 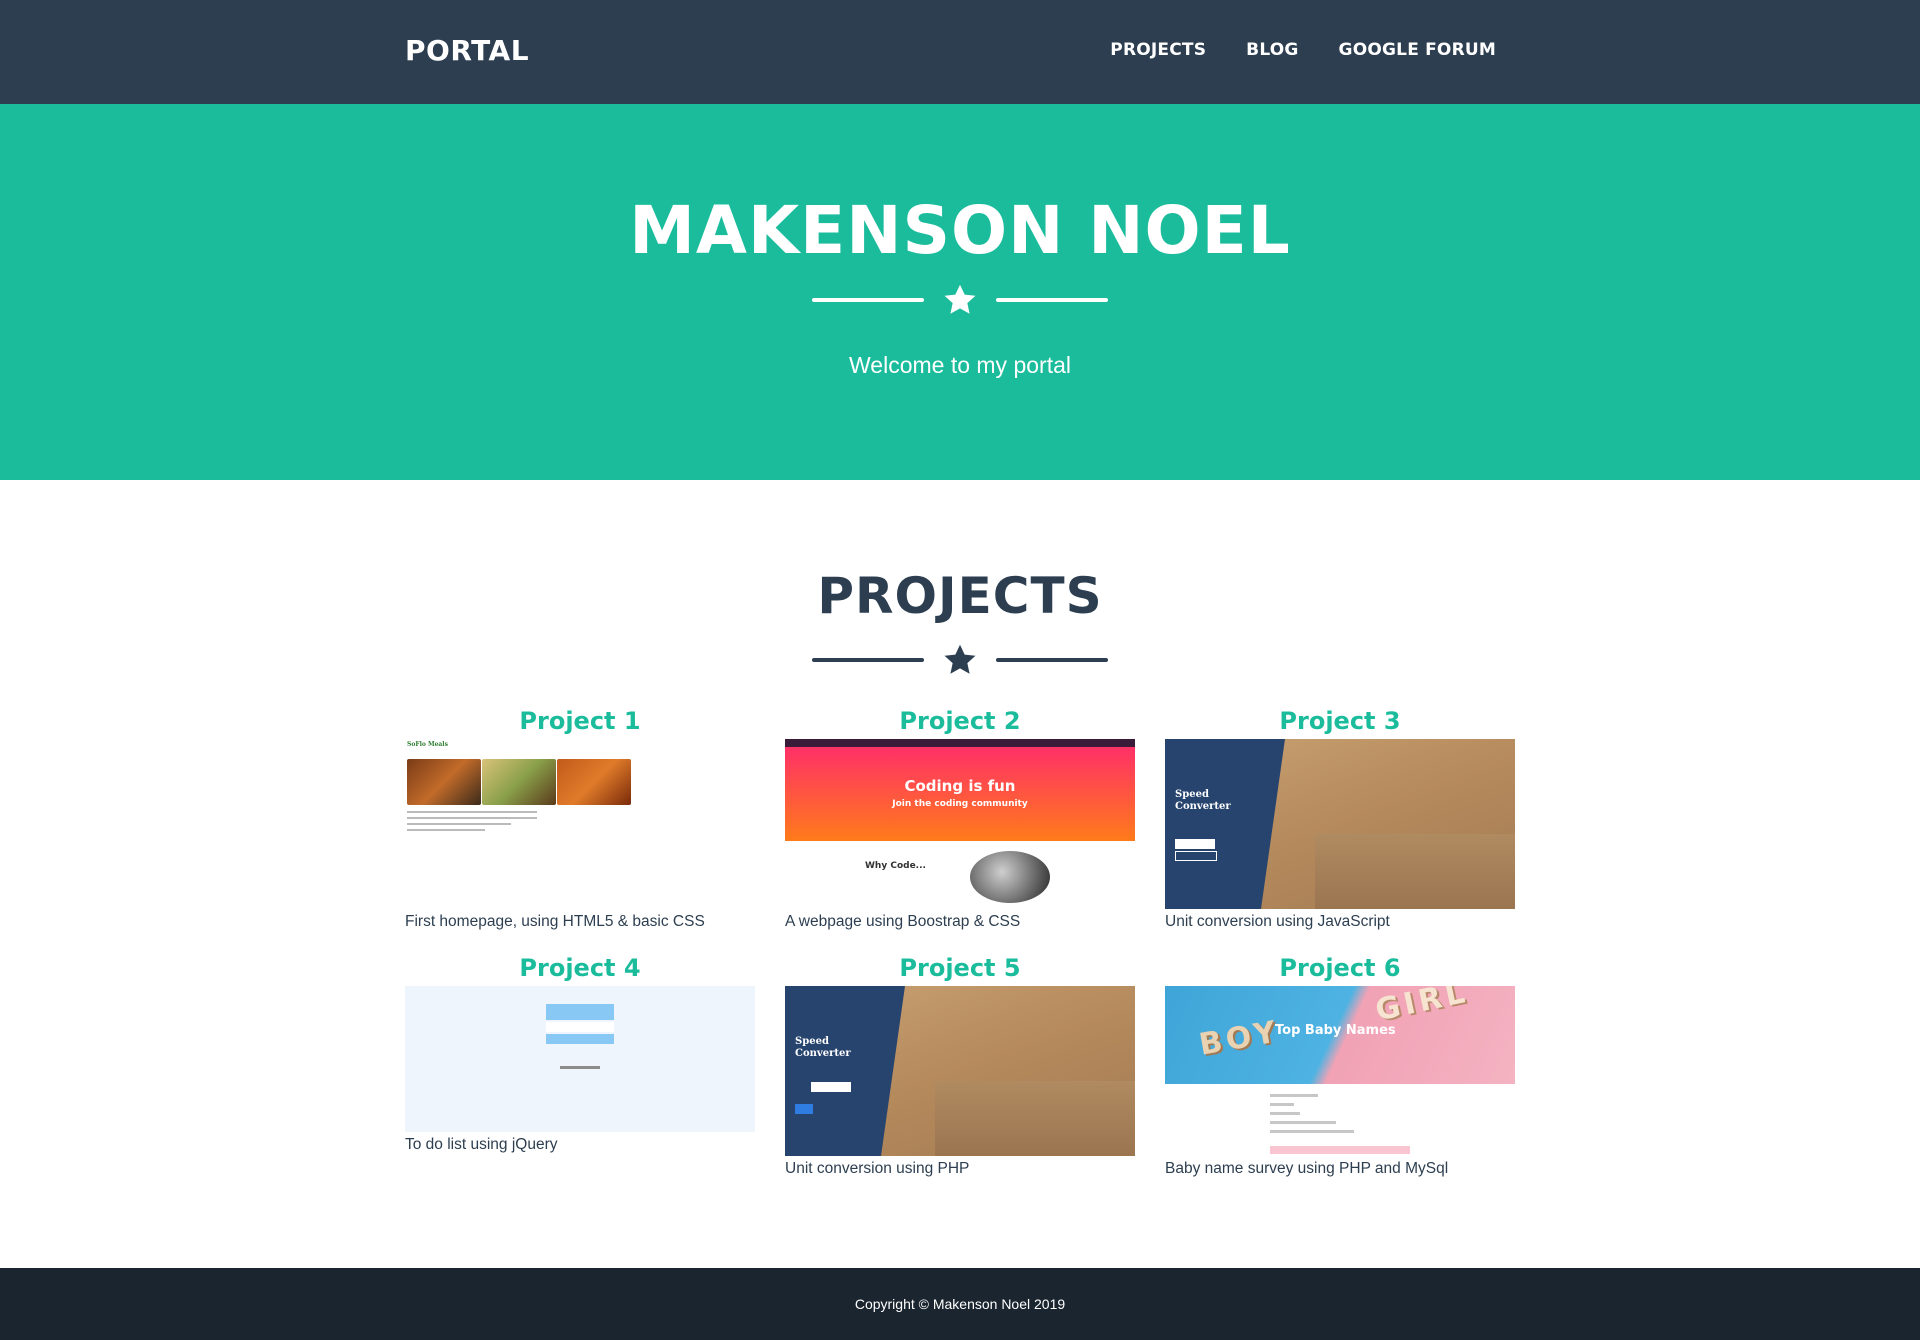 I want to click on footer: Copyright © Makenson Noel 2019, so click(x=960, y=1304).